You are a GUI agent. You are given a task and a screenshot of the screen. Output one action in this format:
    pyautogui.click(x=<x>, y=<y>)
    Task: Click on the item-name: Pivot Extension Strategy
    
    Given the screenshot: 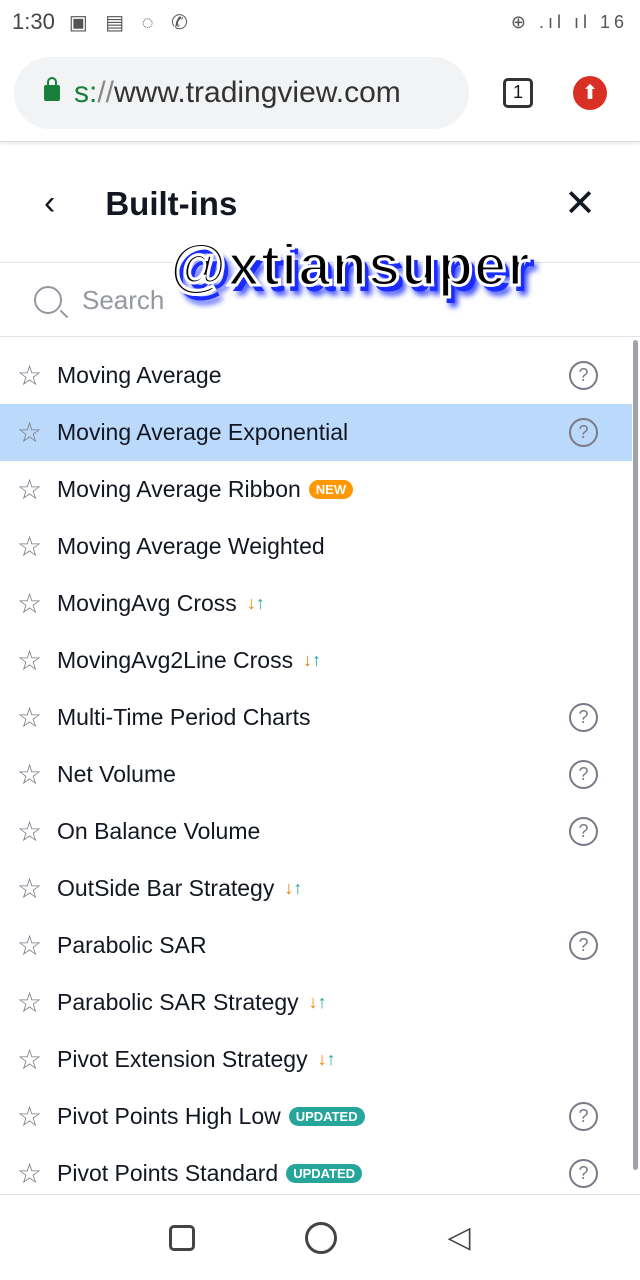 What is the action you would take?
    pyautogui.click(x=182, y=1059)
    